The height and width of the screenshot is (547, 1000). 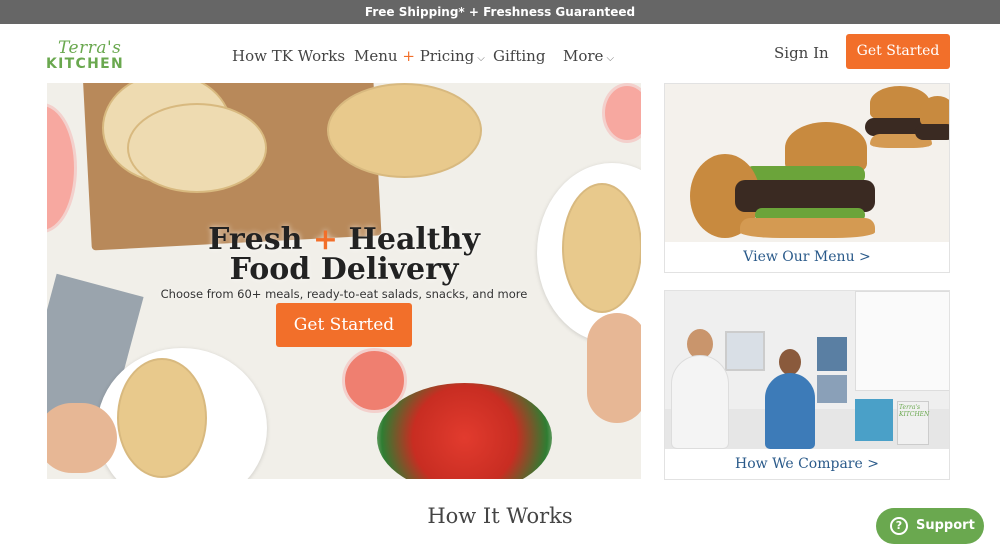 What do you see at coordinates (62, 168) in the screenshot?
I see `watermelon-bowl-image` at bounding box center [62, 168].